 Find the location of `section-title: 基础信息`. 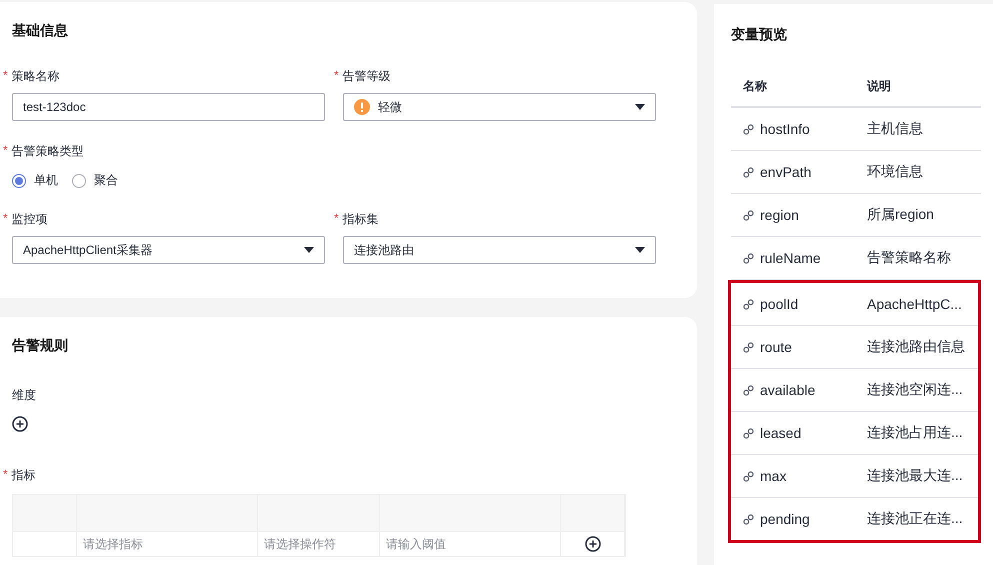

section-title: 基础信息 is located at coordinates (40, 31).